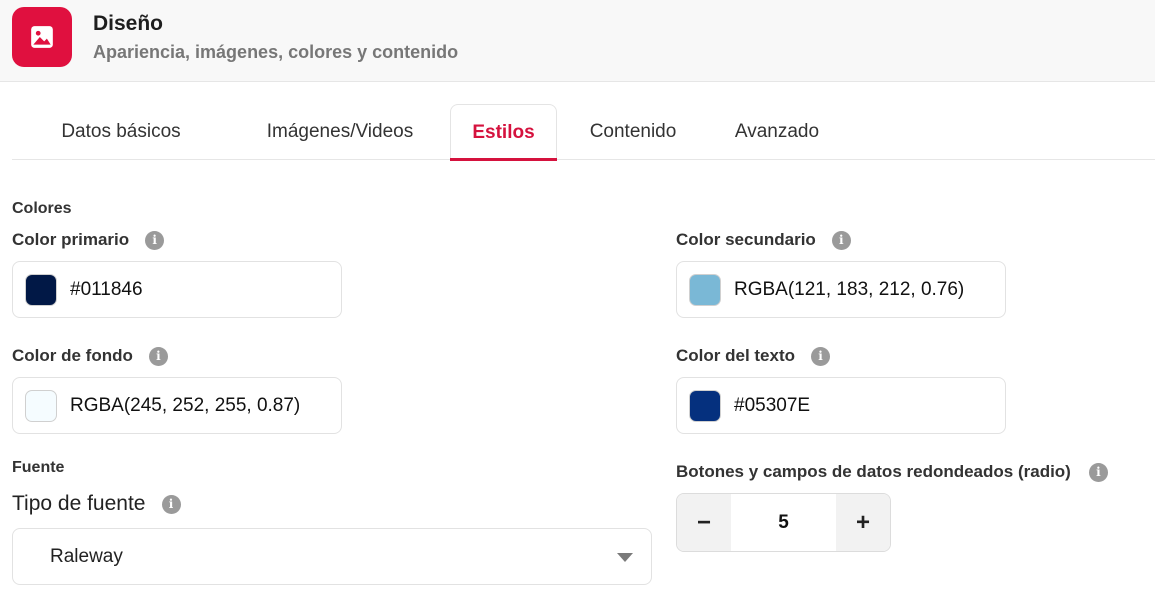 Image resolution: width=1155 pixels, height=594 pixels. What do you see at coordinates (121, 132) in the screenshot?
I see `tab-datos-basicos: Datos básicos` at bounding box center [121, 132].